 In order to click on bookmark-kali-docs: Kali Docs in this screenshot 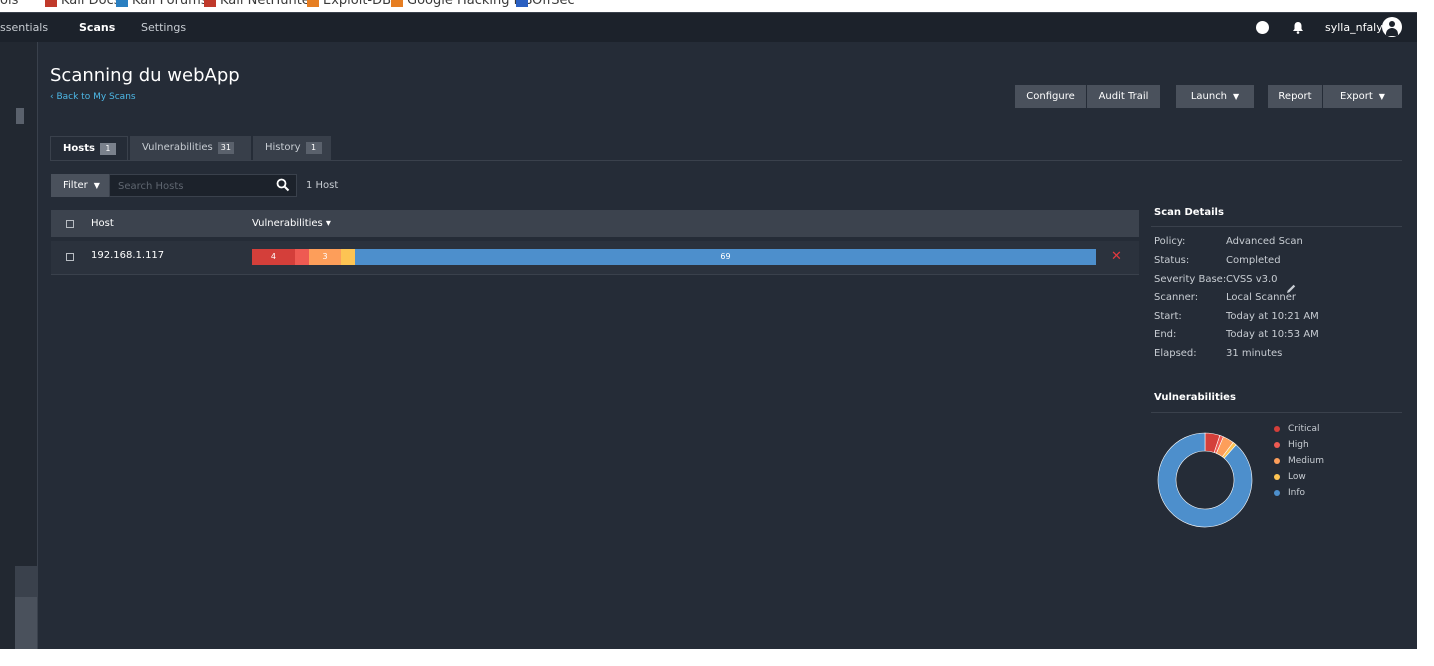, I will do `click(83, 4)`.